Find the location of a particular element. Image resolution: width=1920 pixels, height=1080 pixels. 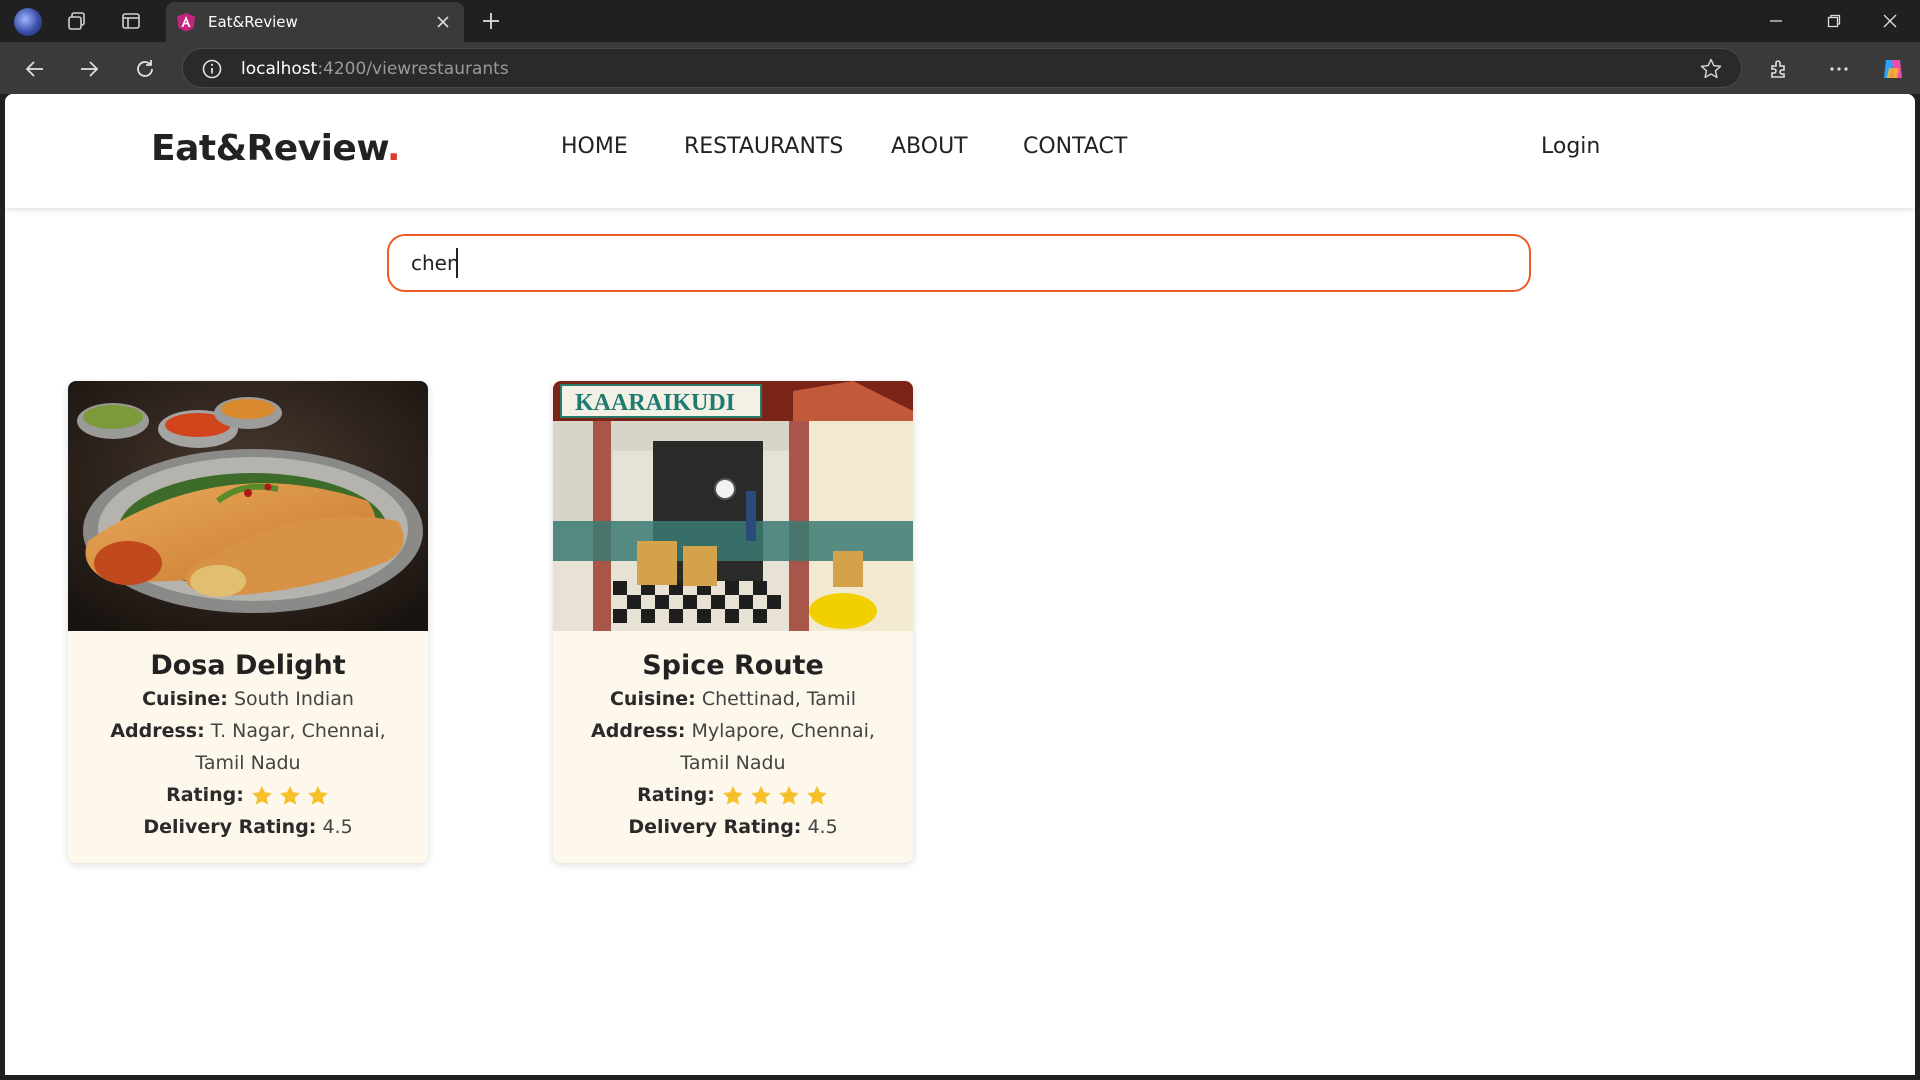

vertical-tabs-icon is located at coordinates (131, 21).